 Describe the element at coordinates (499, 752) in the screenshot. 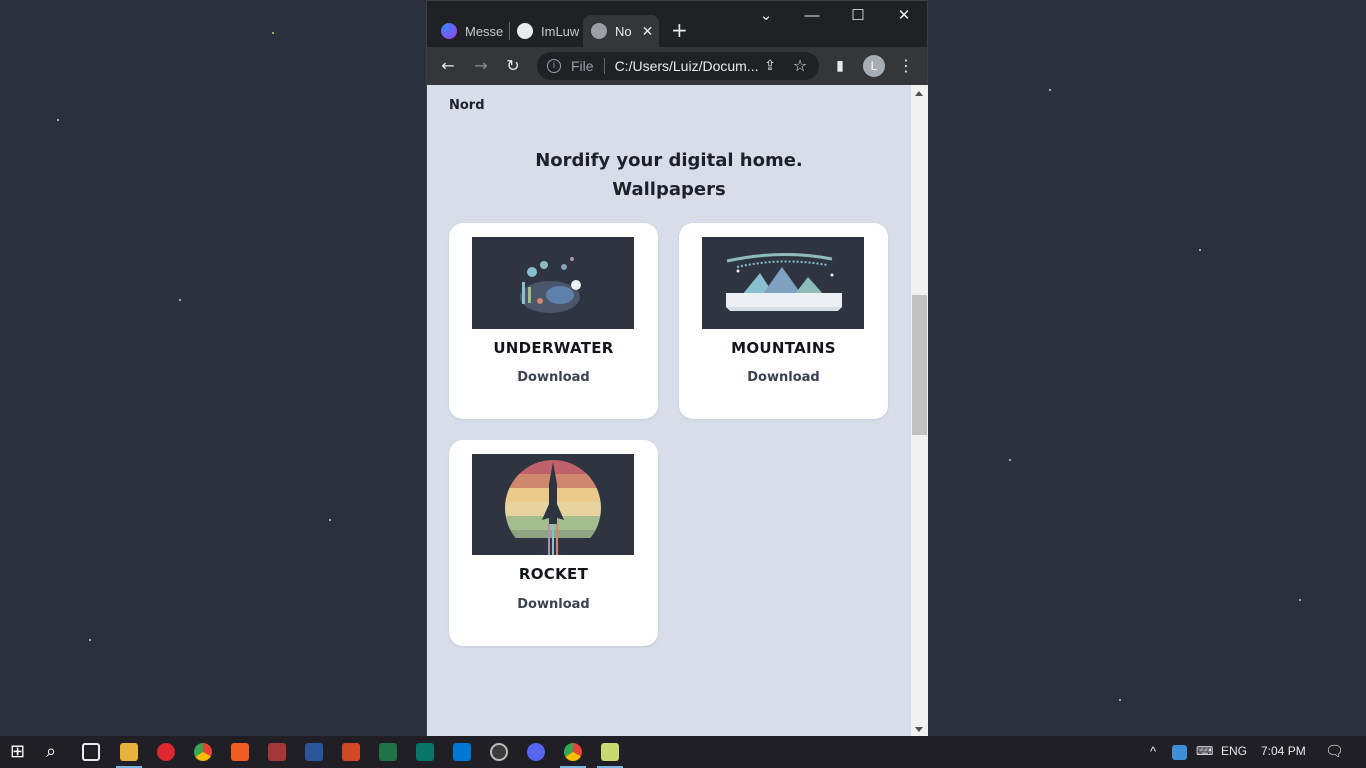

I see `obs-icon` at that location.